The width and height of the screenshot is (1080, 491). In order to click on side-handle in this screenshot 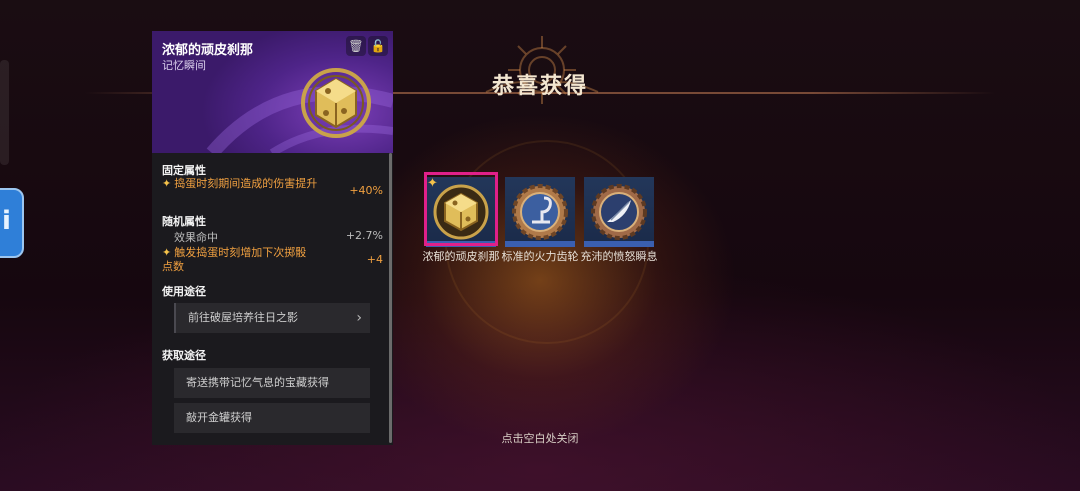, I will do `click(4, 112)`.